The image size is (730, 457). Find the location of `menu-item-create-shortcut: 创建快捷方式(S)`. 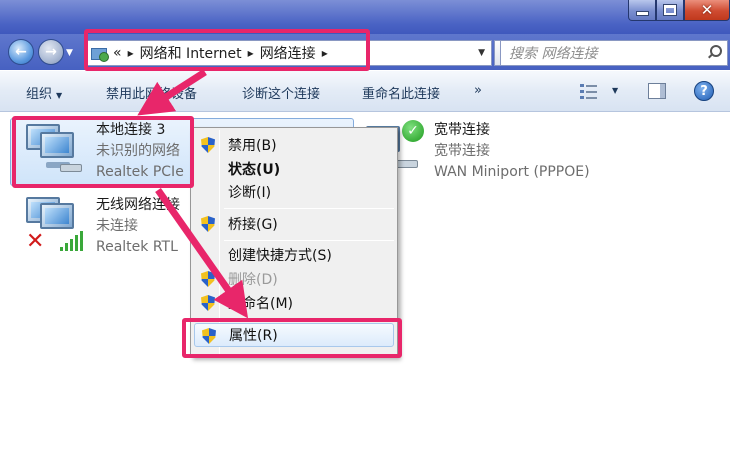

menu-item-create-shortcut: 创建快捷方式(S) is located at coordinates (294, 255).